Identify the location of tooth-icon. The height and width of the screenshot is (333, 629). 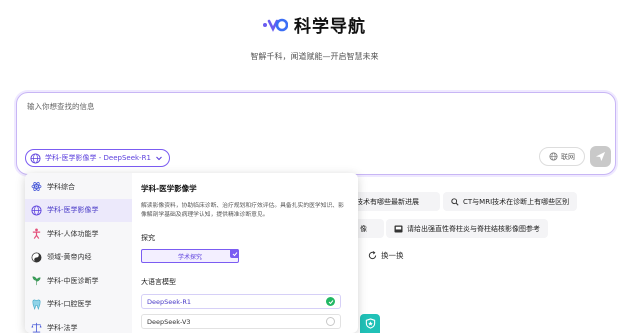
(36, 304).